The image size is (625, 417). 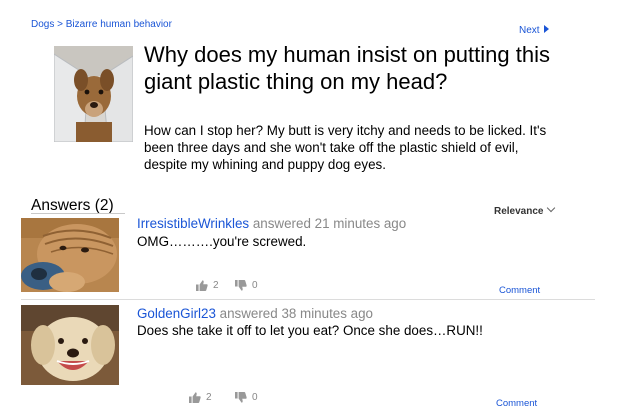 I want to click on breadcrumb-category-link: Dogs, so click(x=42, y=24).